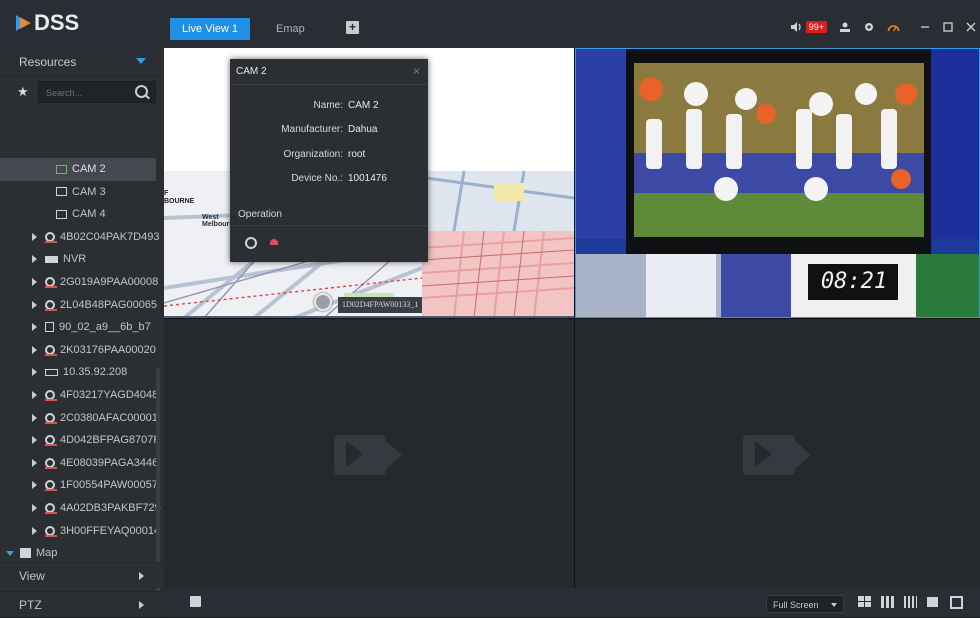 This screenshot has height=618, width=980. What do you see at coordinates (82, 575) in the screenshot?
I see `view-panel-toggle: View` at bounding box center [82, 575].